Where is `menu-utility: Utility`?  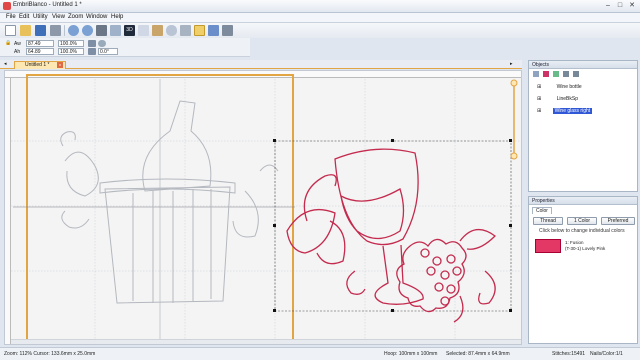
menu-utility: Utility is located at coordinates (40, 17).